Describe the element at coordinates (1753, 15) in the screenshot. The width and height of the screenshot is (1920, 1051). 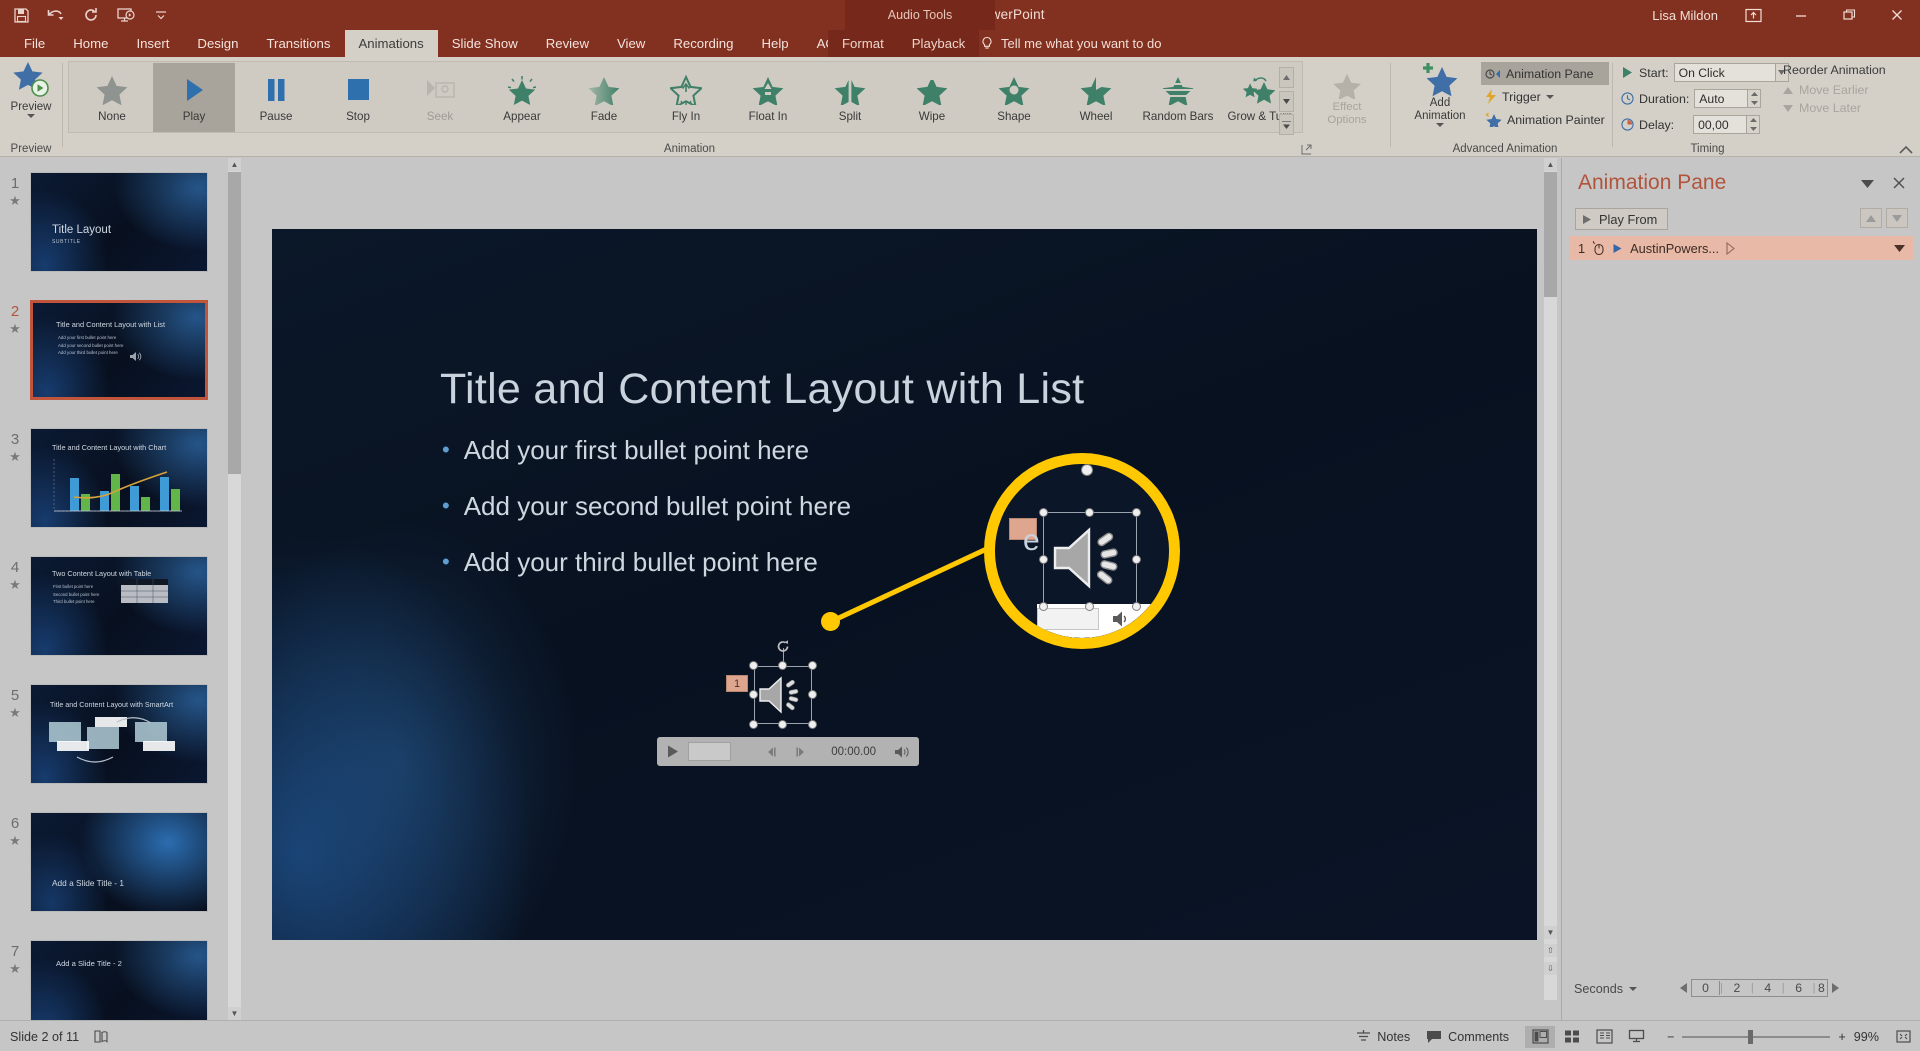
I see `ribbon-display-options-icon` at that location.